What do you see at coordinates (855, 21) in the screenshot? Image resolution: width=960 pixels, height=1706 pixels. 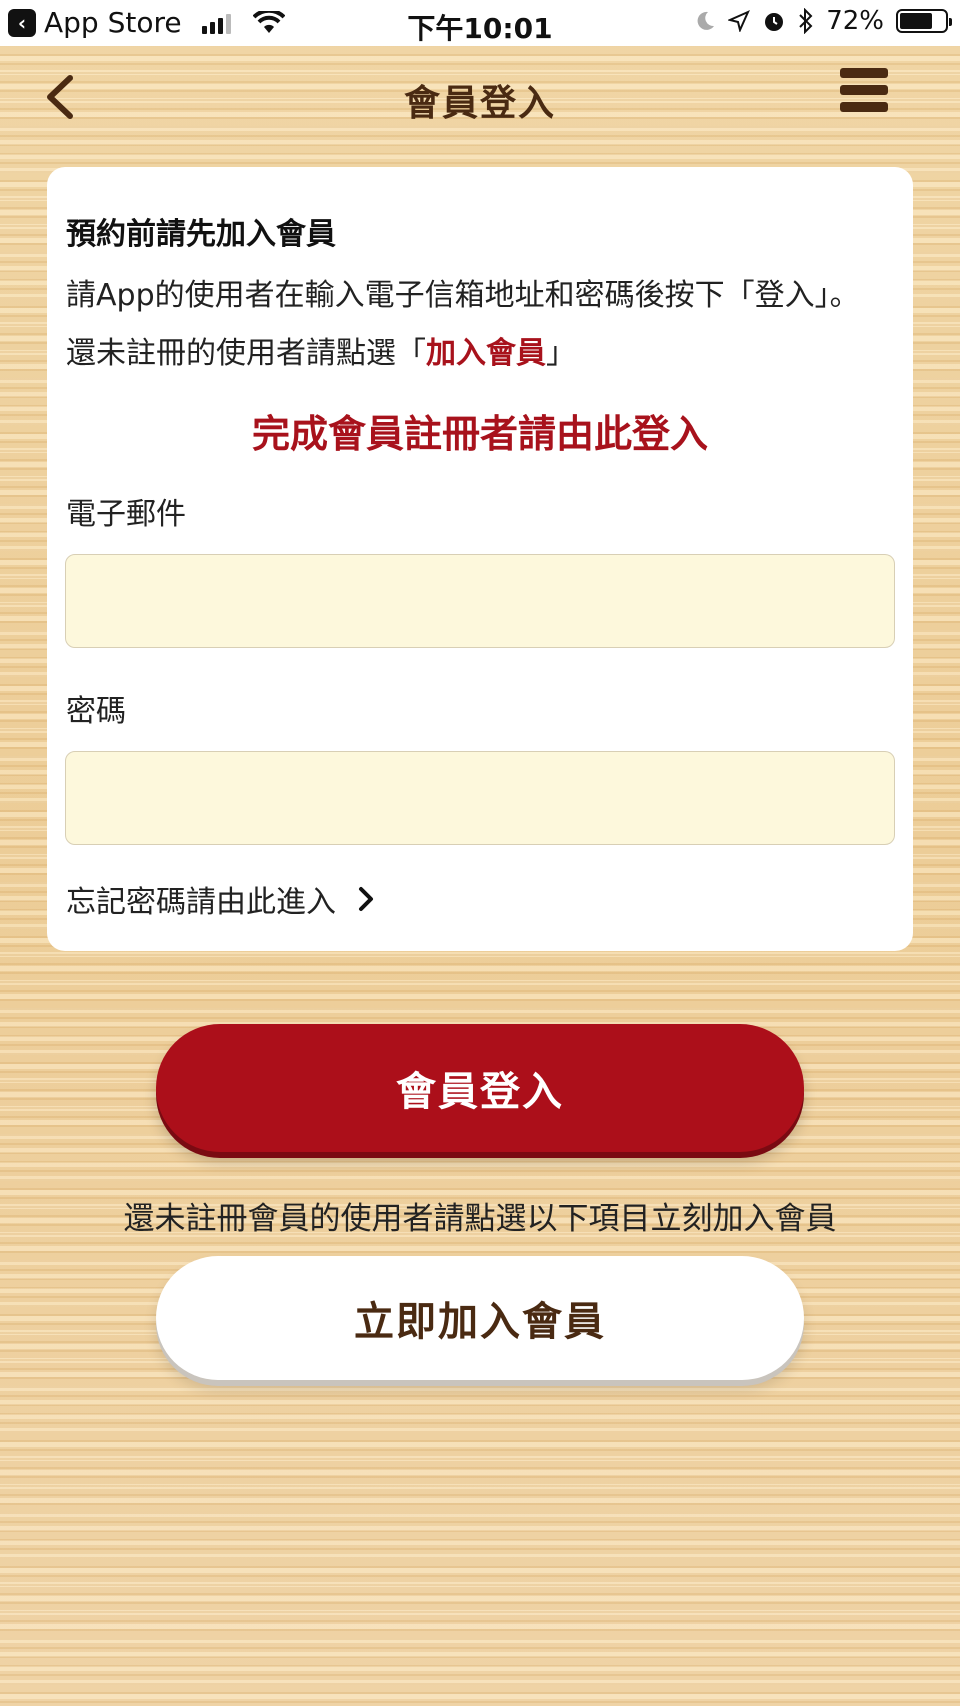 I see `battery-percent: 72%` at bounding box center [855, 21].